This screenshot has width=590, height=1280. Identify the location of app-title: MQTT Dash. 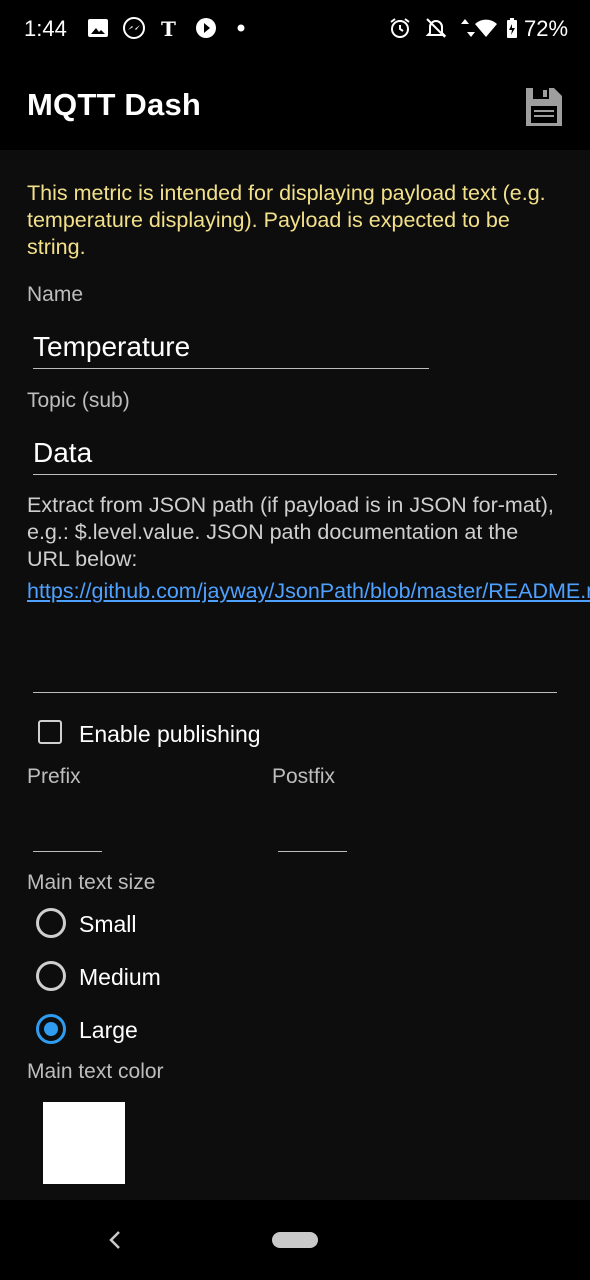
(114, 104).